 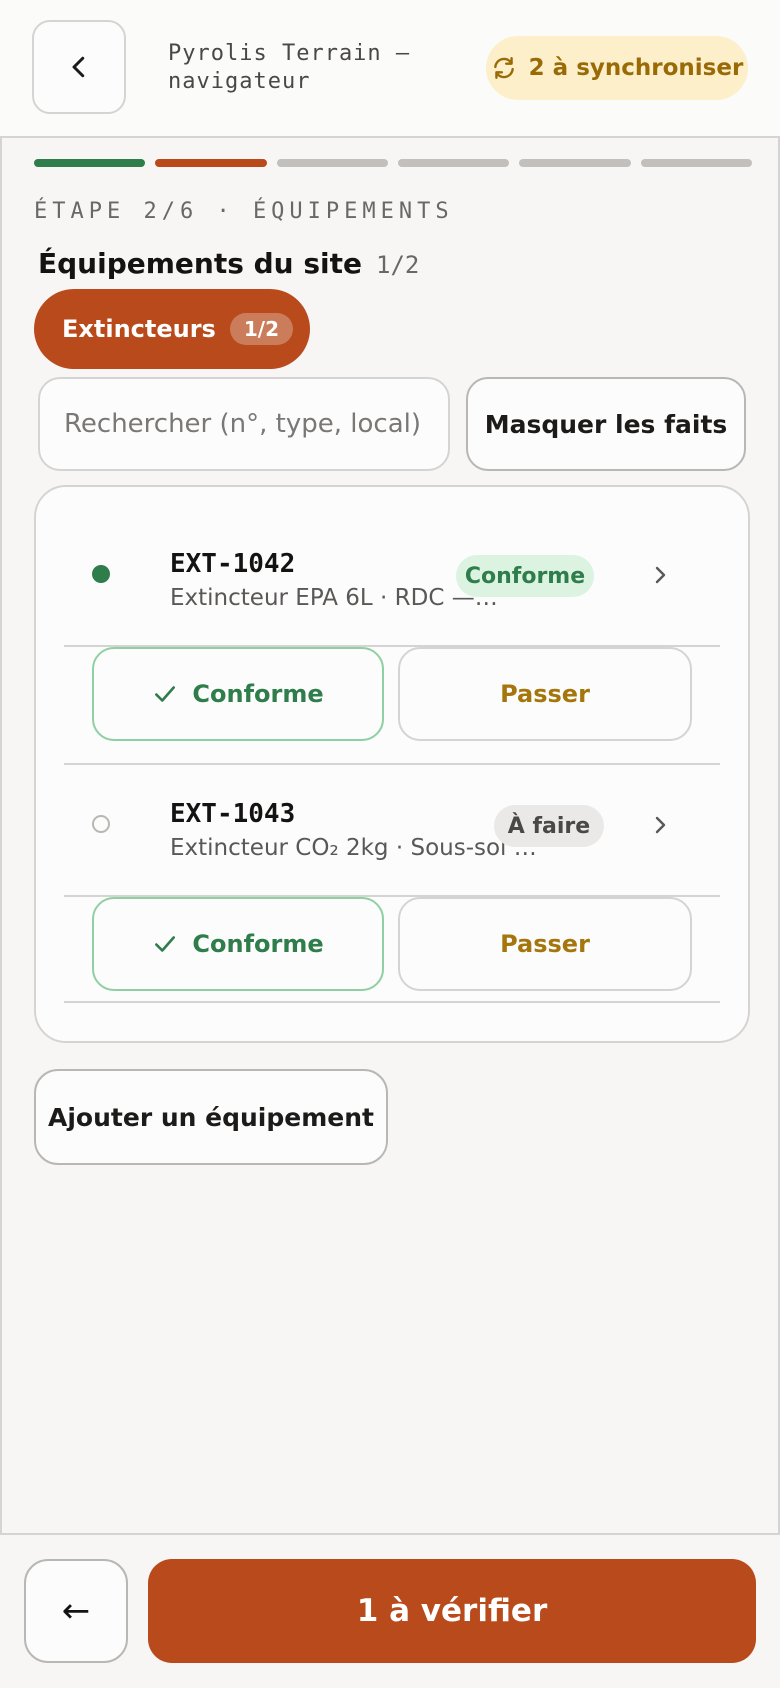 I want to click on divider, so click(x=392, y=1002).